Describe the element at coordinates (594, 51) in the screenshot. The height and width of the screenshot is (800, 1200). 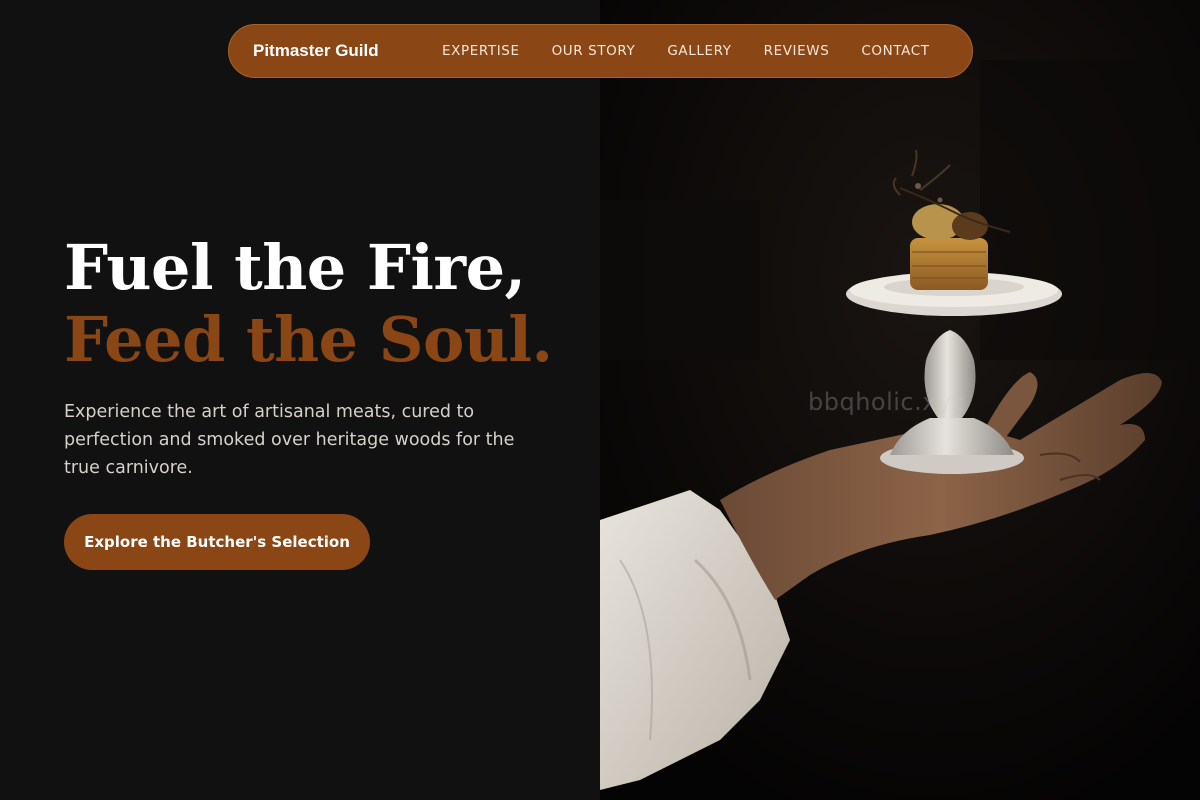
I see `nav-link-our-story: OUR STORY` at that location.